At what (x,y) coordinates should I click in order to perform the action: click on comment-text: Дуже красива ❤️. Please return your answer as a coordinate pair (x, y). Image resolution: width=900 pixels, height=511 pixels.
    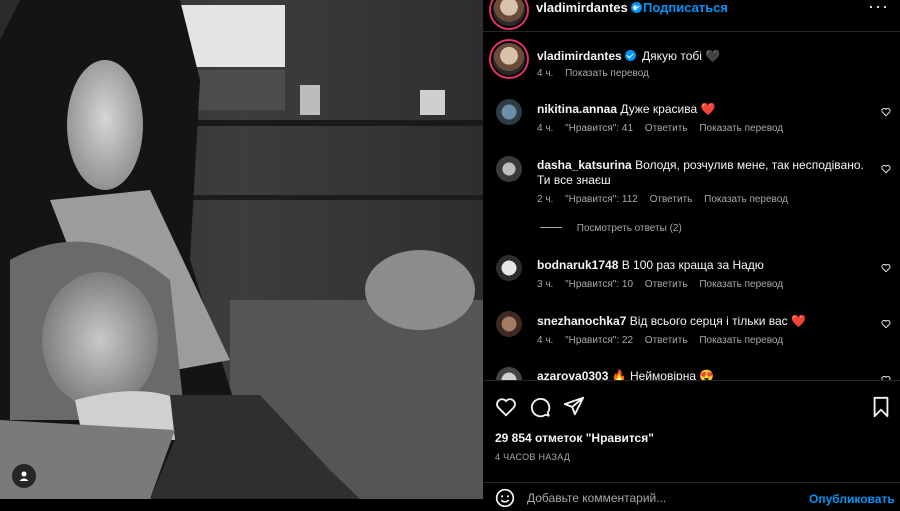
    Looking at the image, I should click on (668, 109).